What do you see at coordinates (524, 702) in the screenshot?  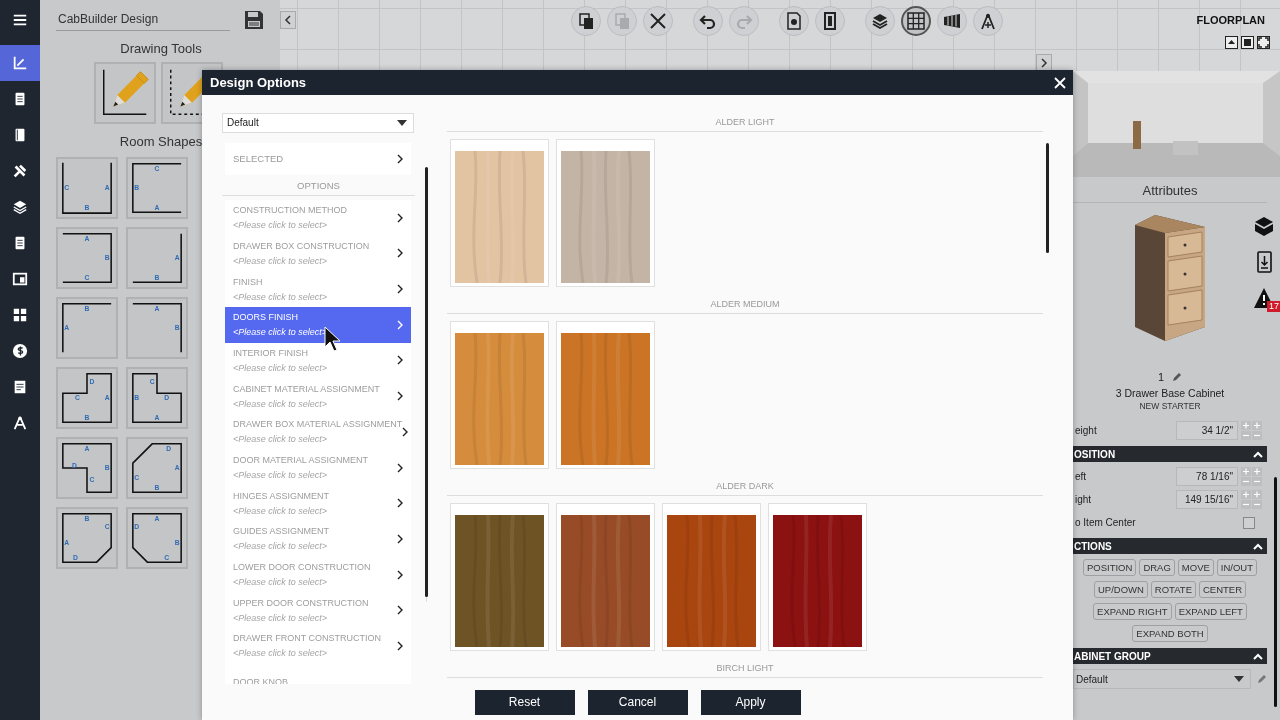 I see `dialog-button: Reset` at bounding box center [524, 702].